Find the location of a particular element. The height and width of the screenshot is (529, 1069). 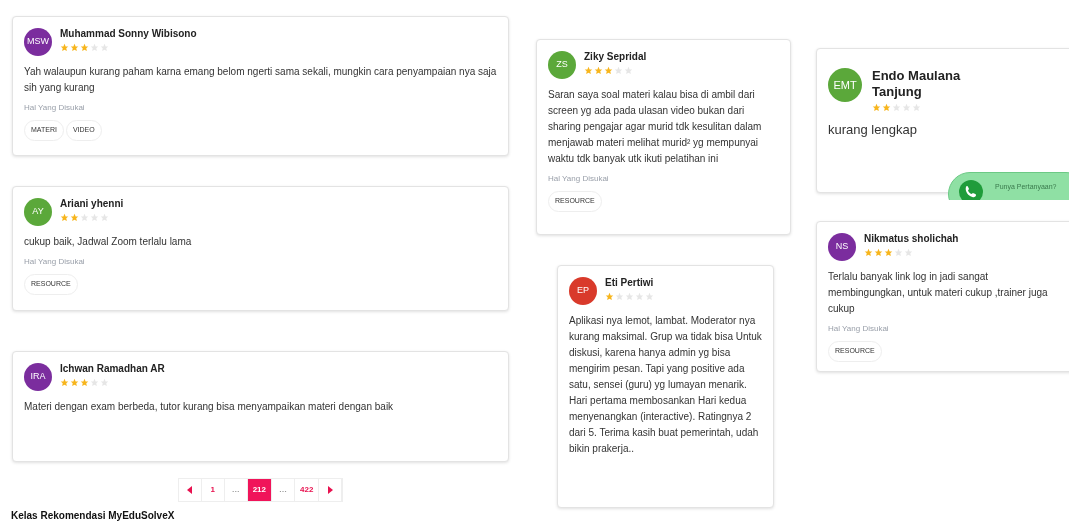

avatar: EMT is located at coordinates (845, 85).